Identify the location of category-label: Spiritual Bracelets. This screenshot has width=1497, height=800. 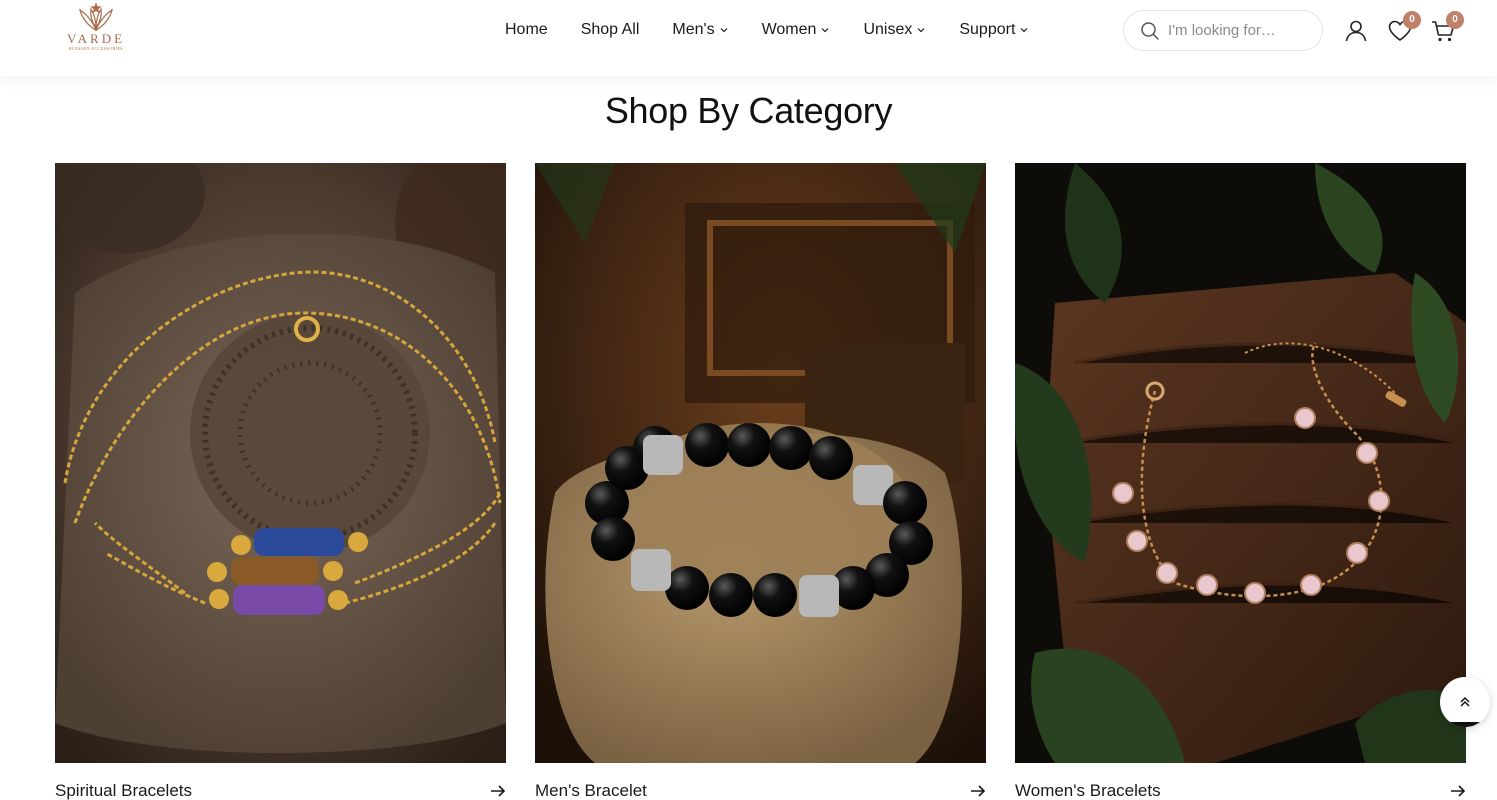
(124, 790).